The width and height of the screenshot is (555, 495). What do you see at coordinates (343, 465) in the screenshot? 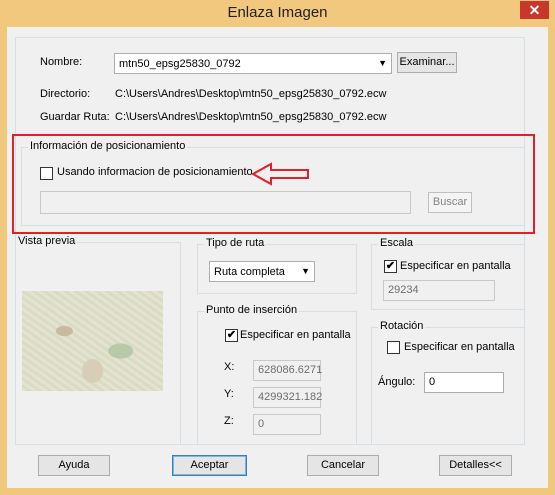
I see `cancelar-button: Cancelar` at bounding box center [343, 465].